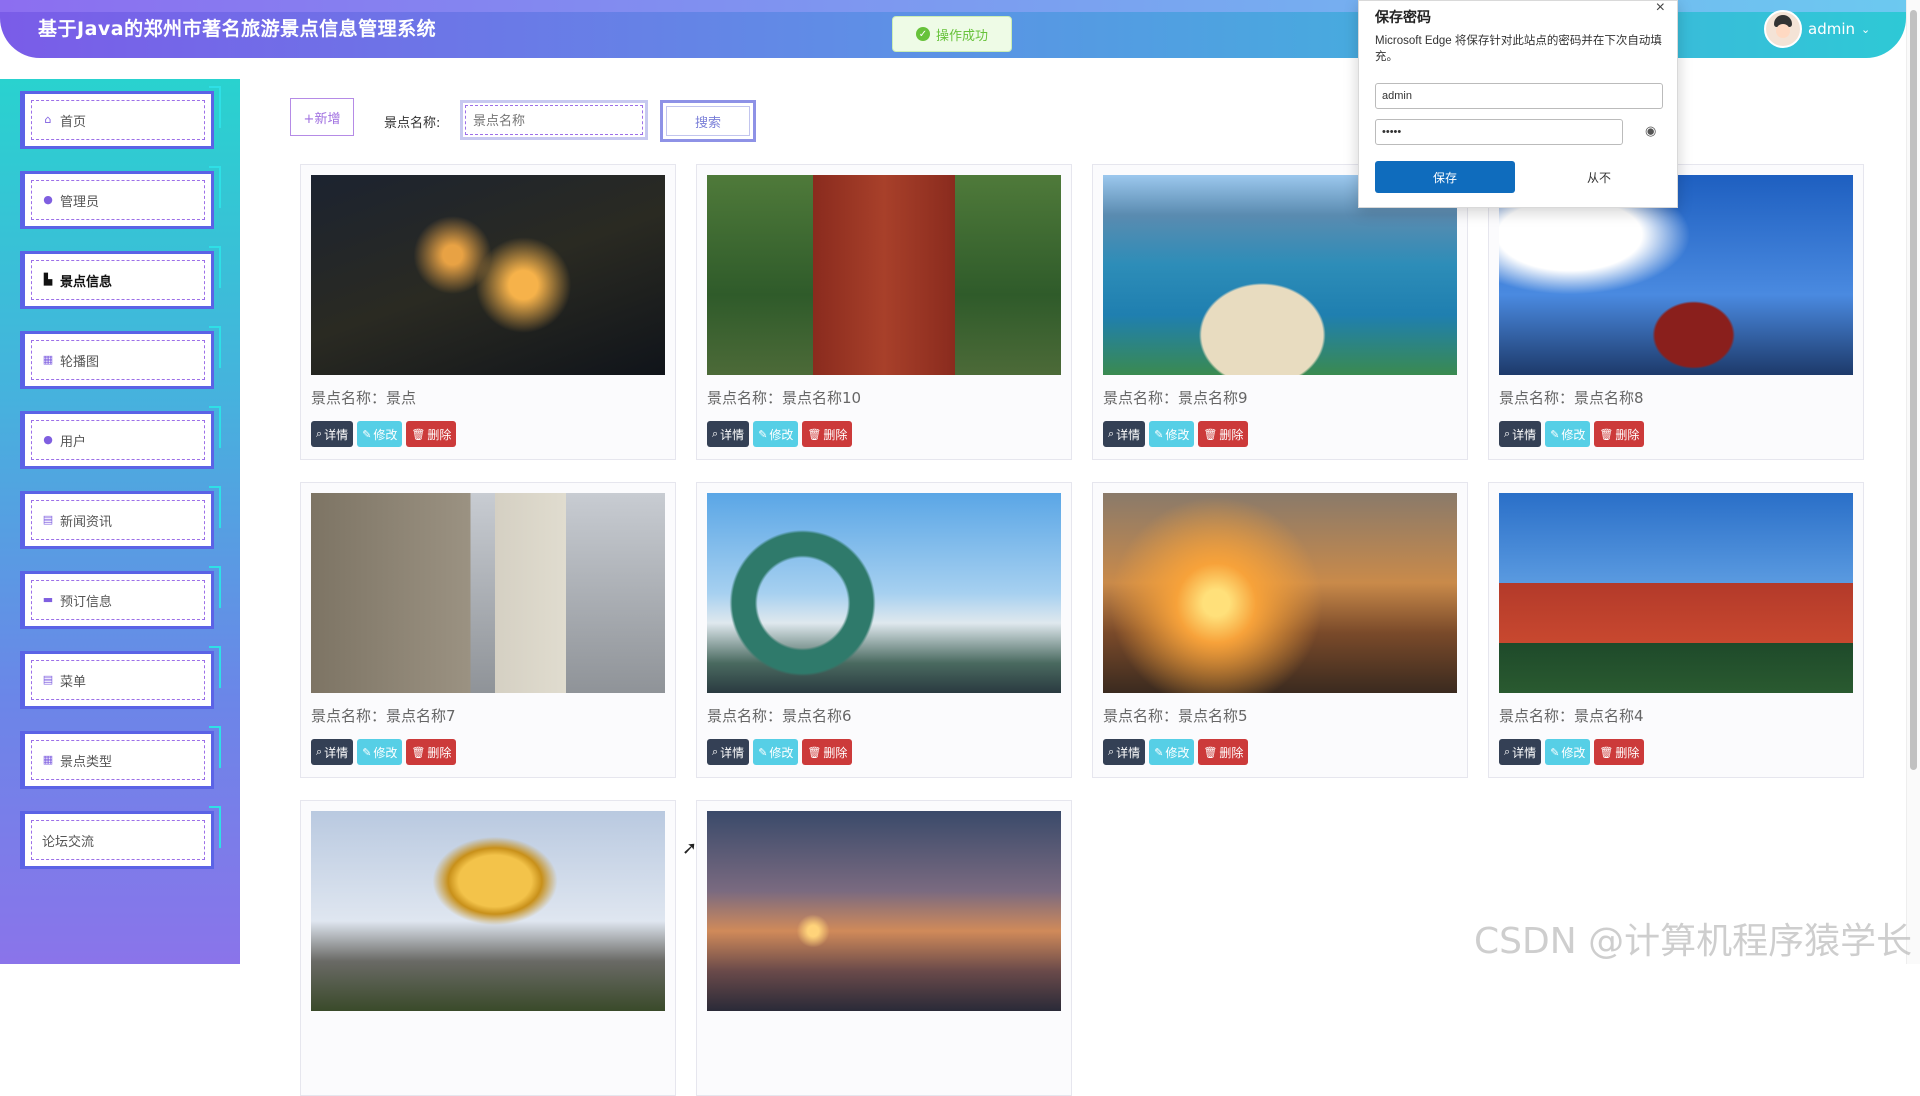 This screenshot has width=1920, height=1096. I want to click on user-menu: admin ⌄, so click(1817, 29).